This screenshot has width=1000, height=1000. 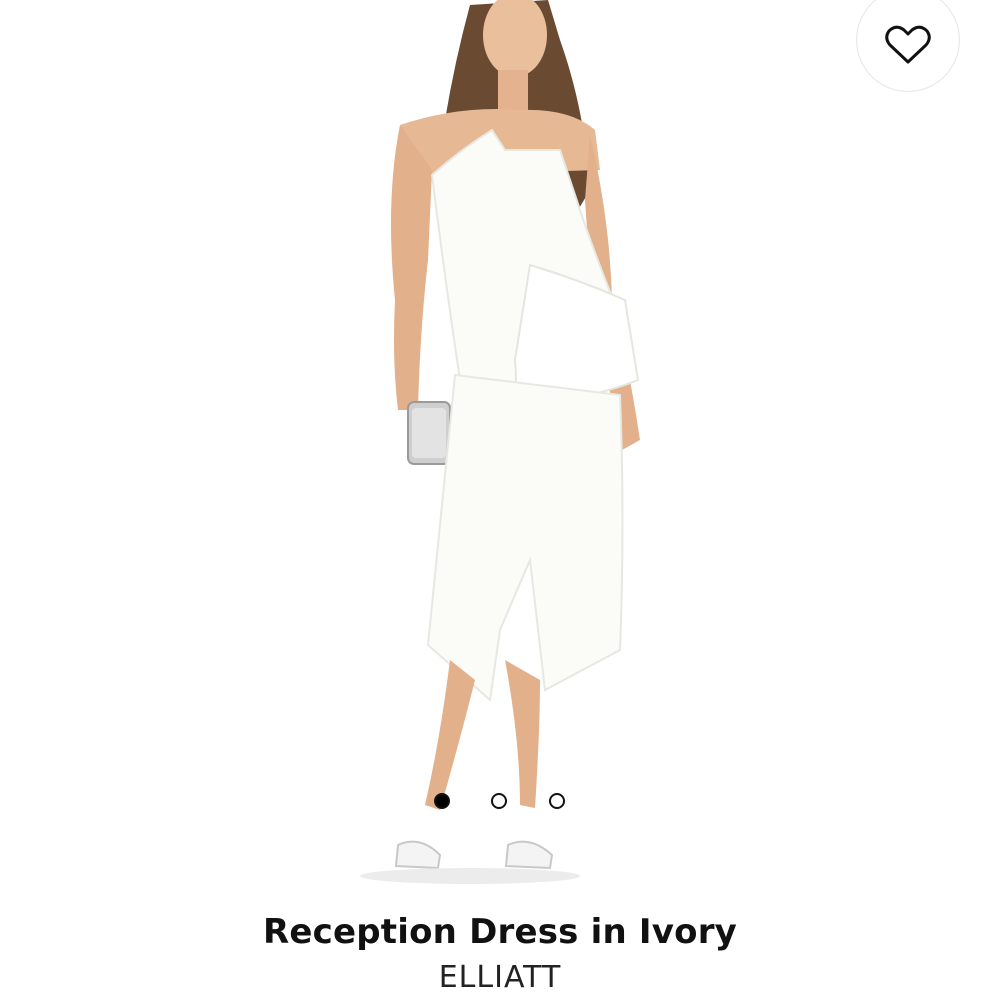 I want to click on heart-outline-icon, so click(x=908, y=44).